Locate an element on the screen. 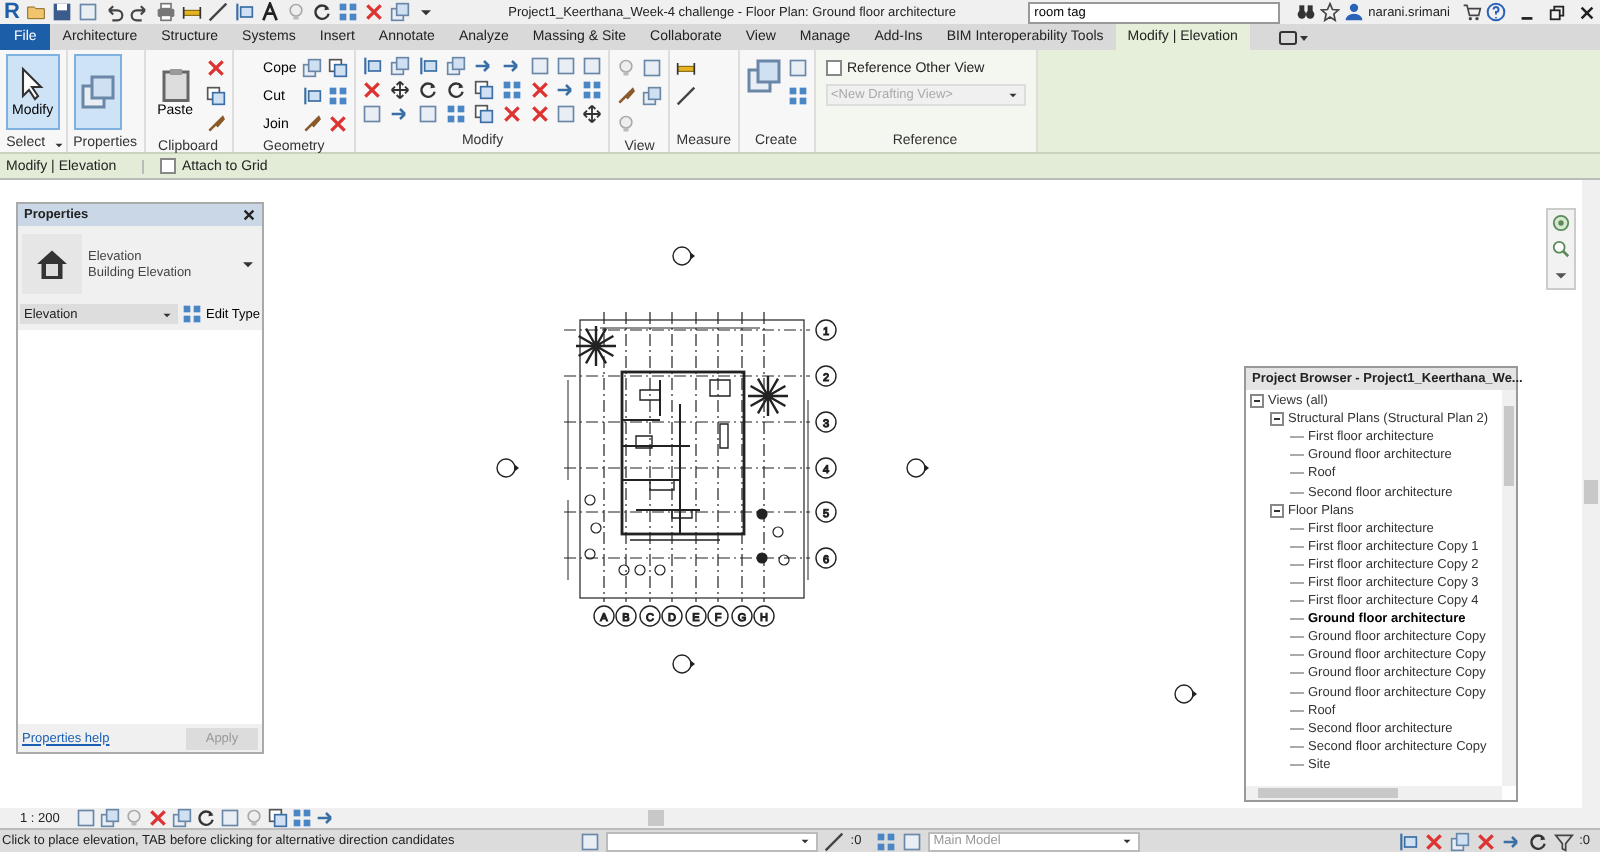  printer-icon is located at coordinates (166, 12).